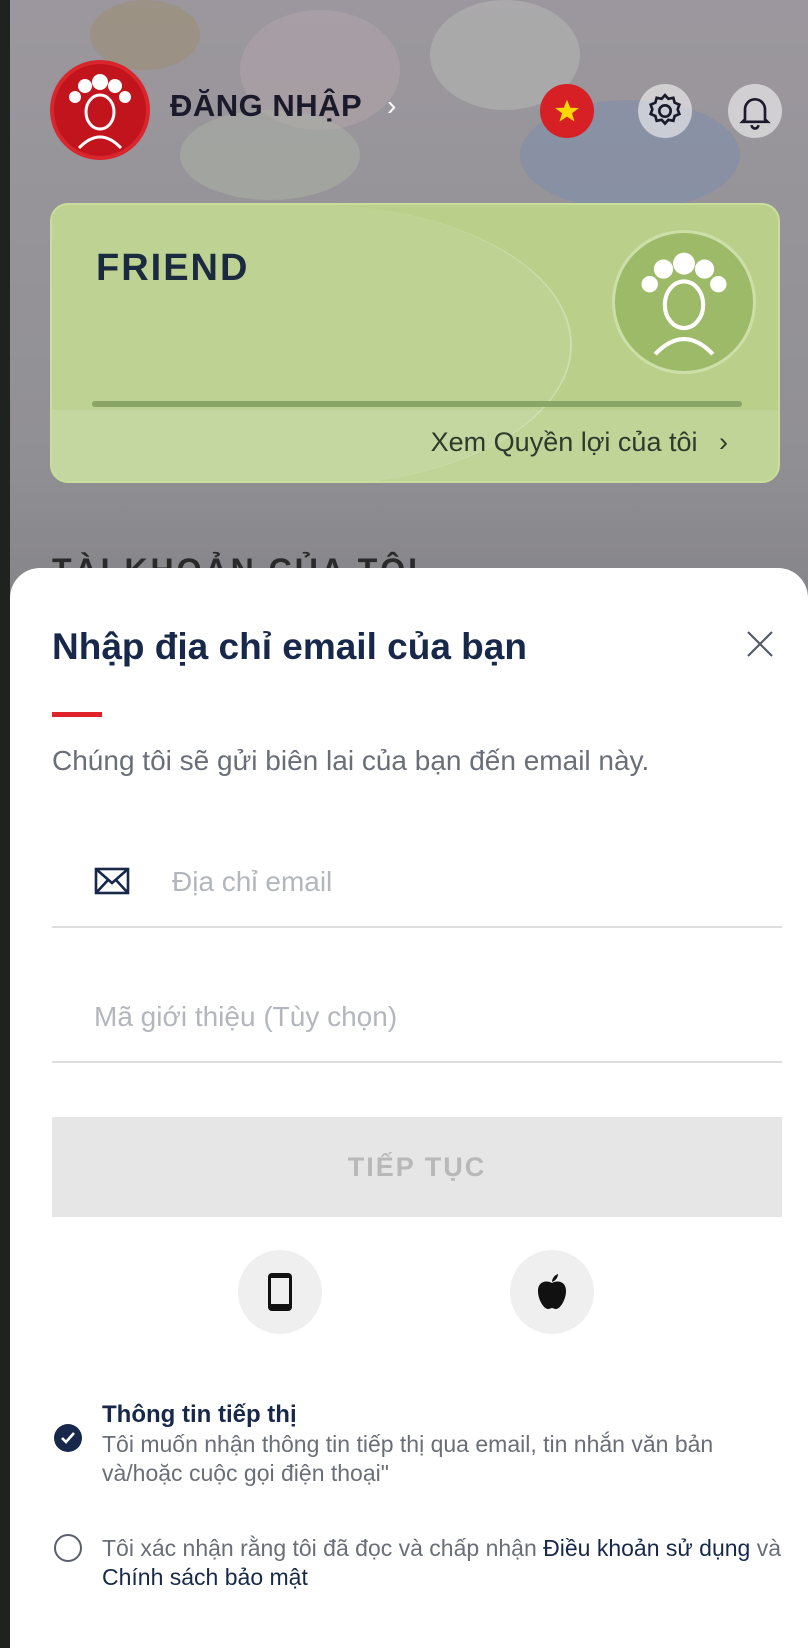  I want to click on gear-icon, so click(665, 111).